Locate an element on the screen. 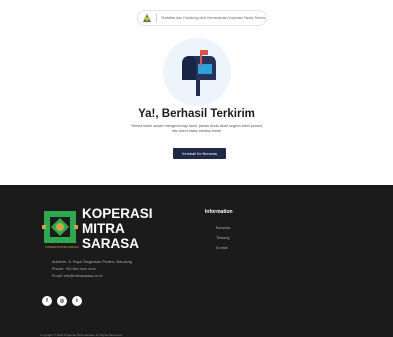 The width and height of the screenshot is (393, 337). koperasi-emblem-icon is located at coordinates (60, 227).